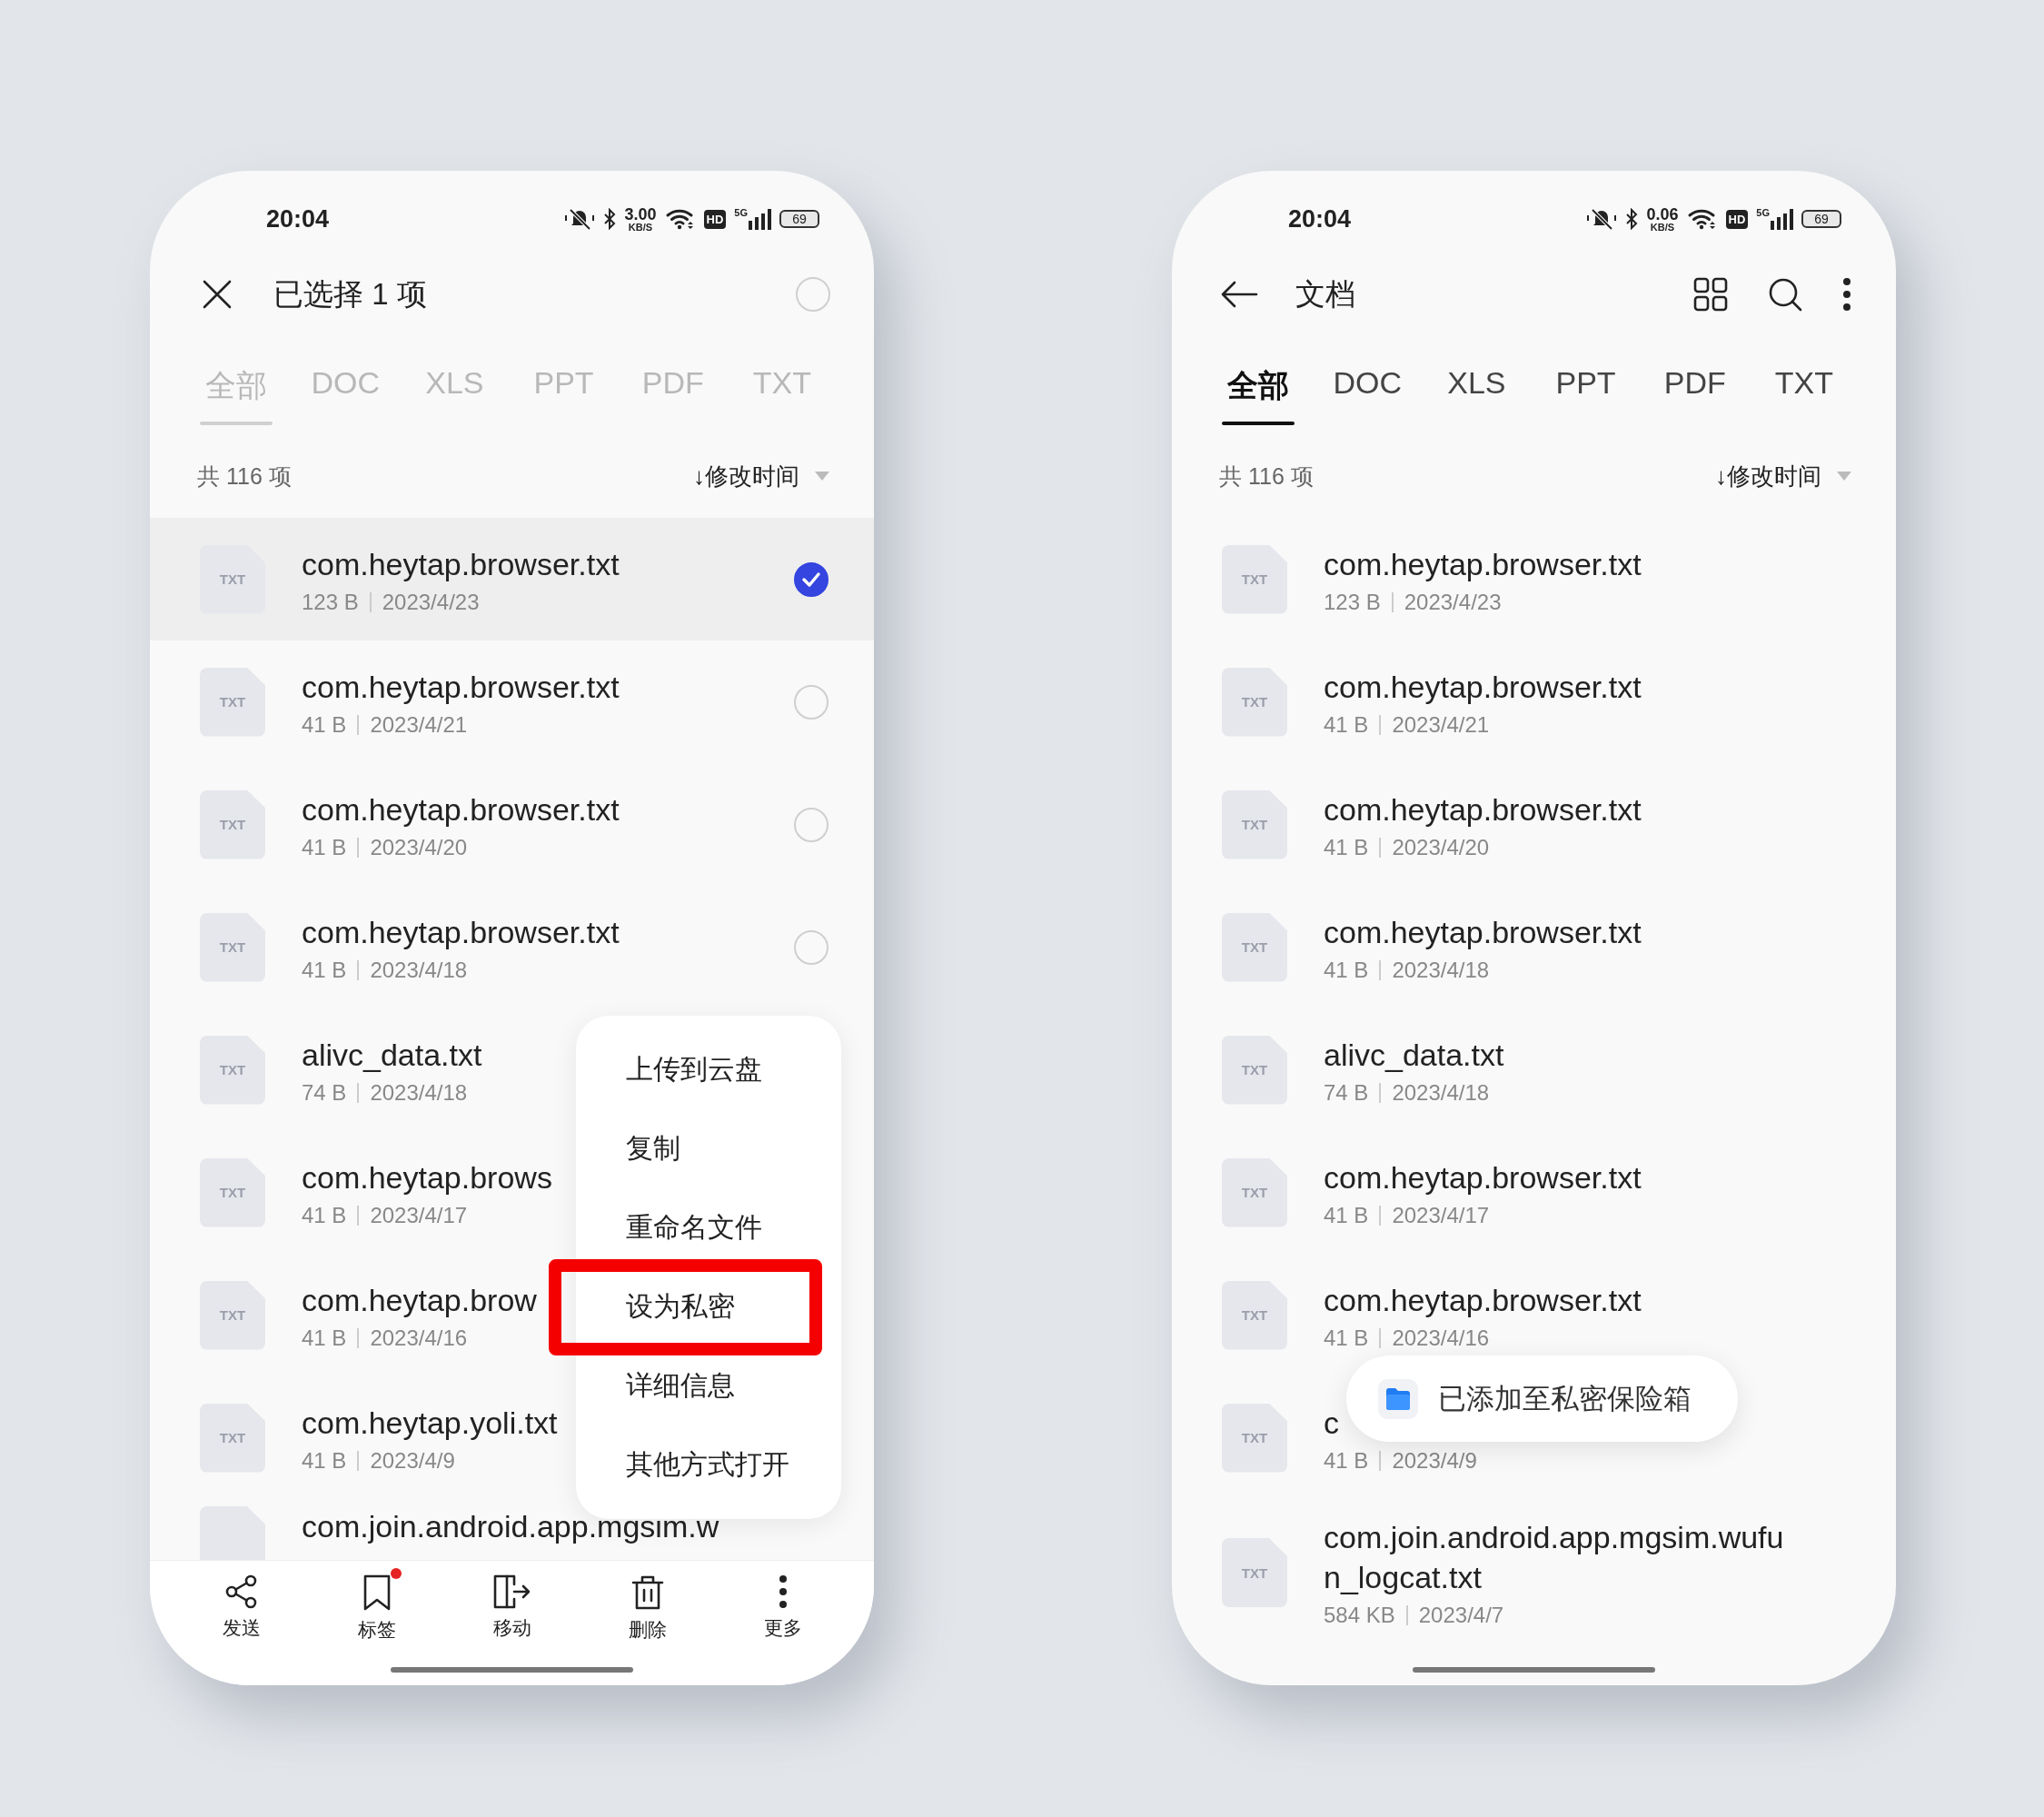  Describe the element at coordinates (1346, 1092) in the screenshot. I see `file-size: 74 B` at that location.